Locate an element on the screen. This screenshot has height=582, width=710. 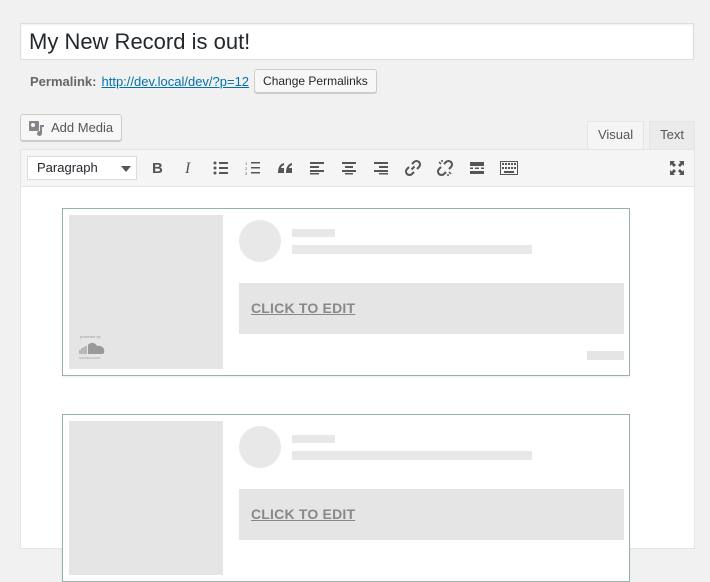
blockquote-icon is located at coordinates (285, 168).